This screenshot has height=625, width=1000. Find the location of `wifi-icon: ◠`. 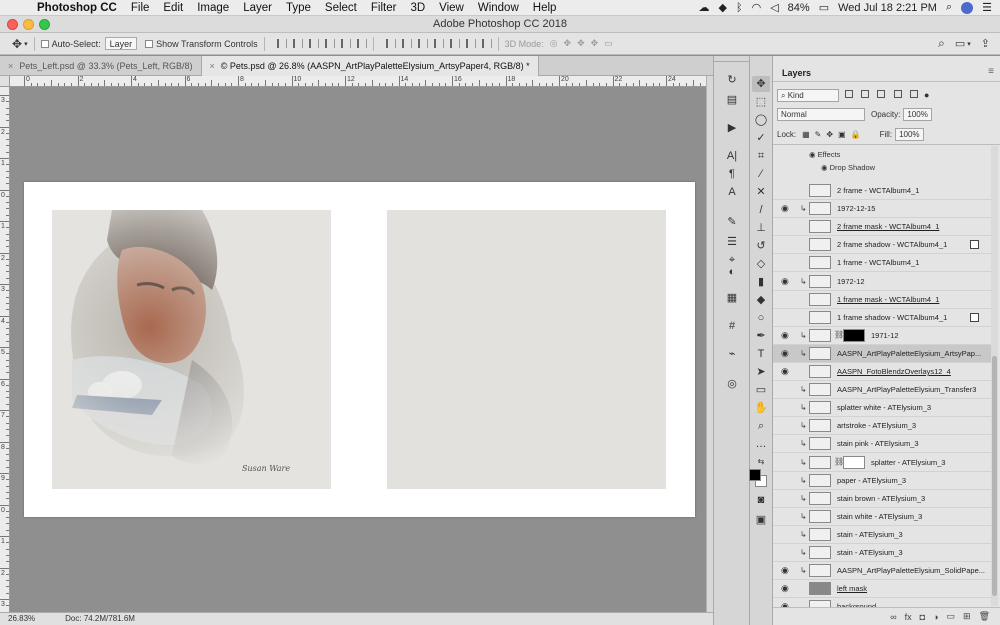

wifi-icon: ◠ is located at coordinates (757, 7).